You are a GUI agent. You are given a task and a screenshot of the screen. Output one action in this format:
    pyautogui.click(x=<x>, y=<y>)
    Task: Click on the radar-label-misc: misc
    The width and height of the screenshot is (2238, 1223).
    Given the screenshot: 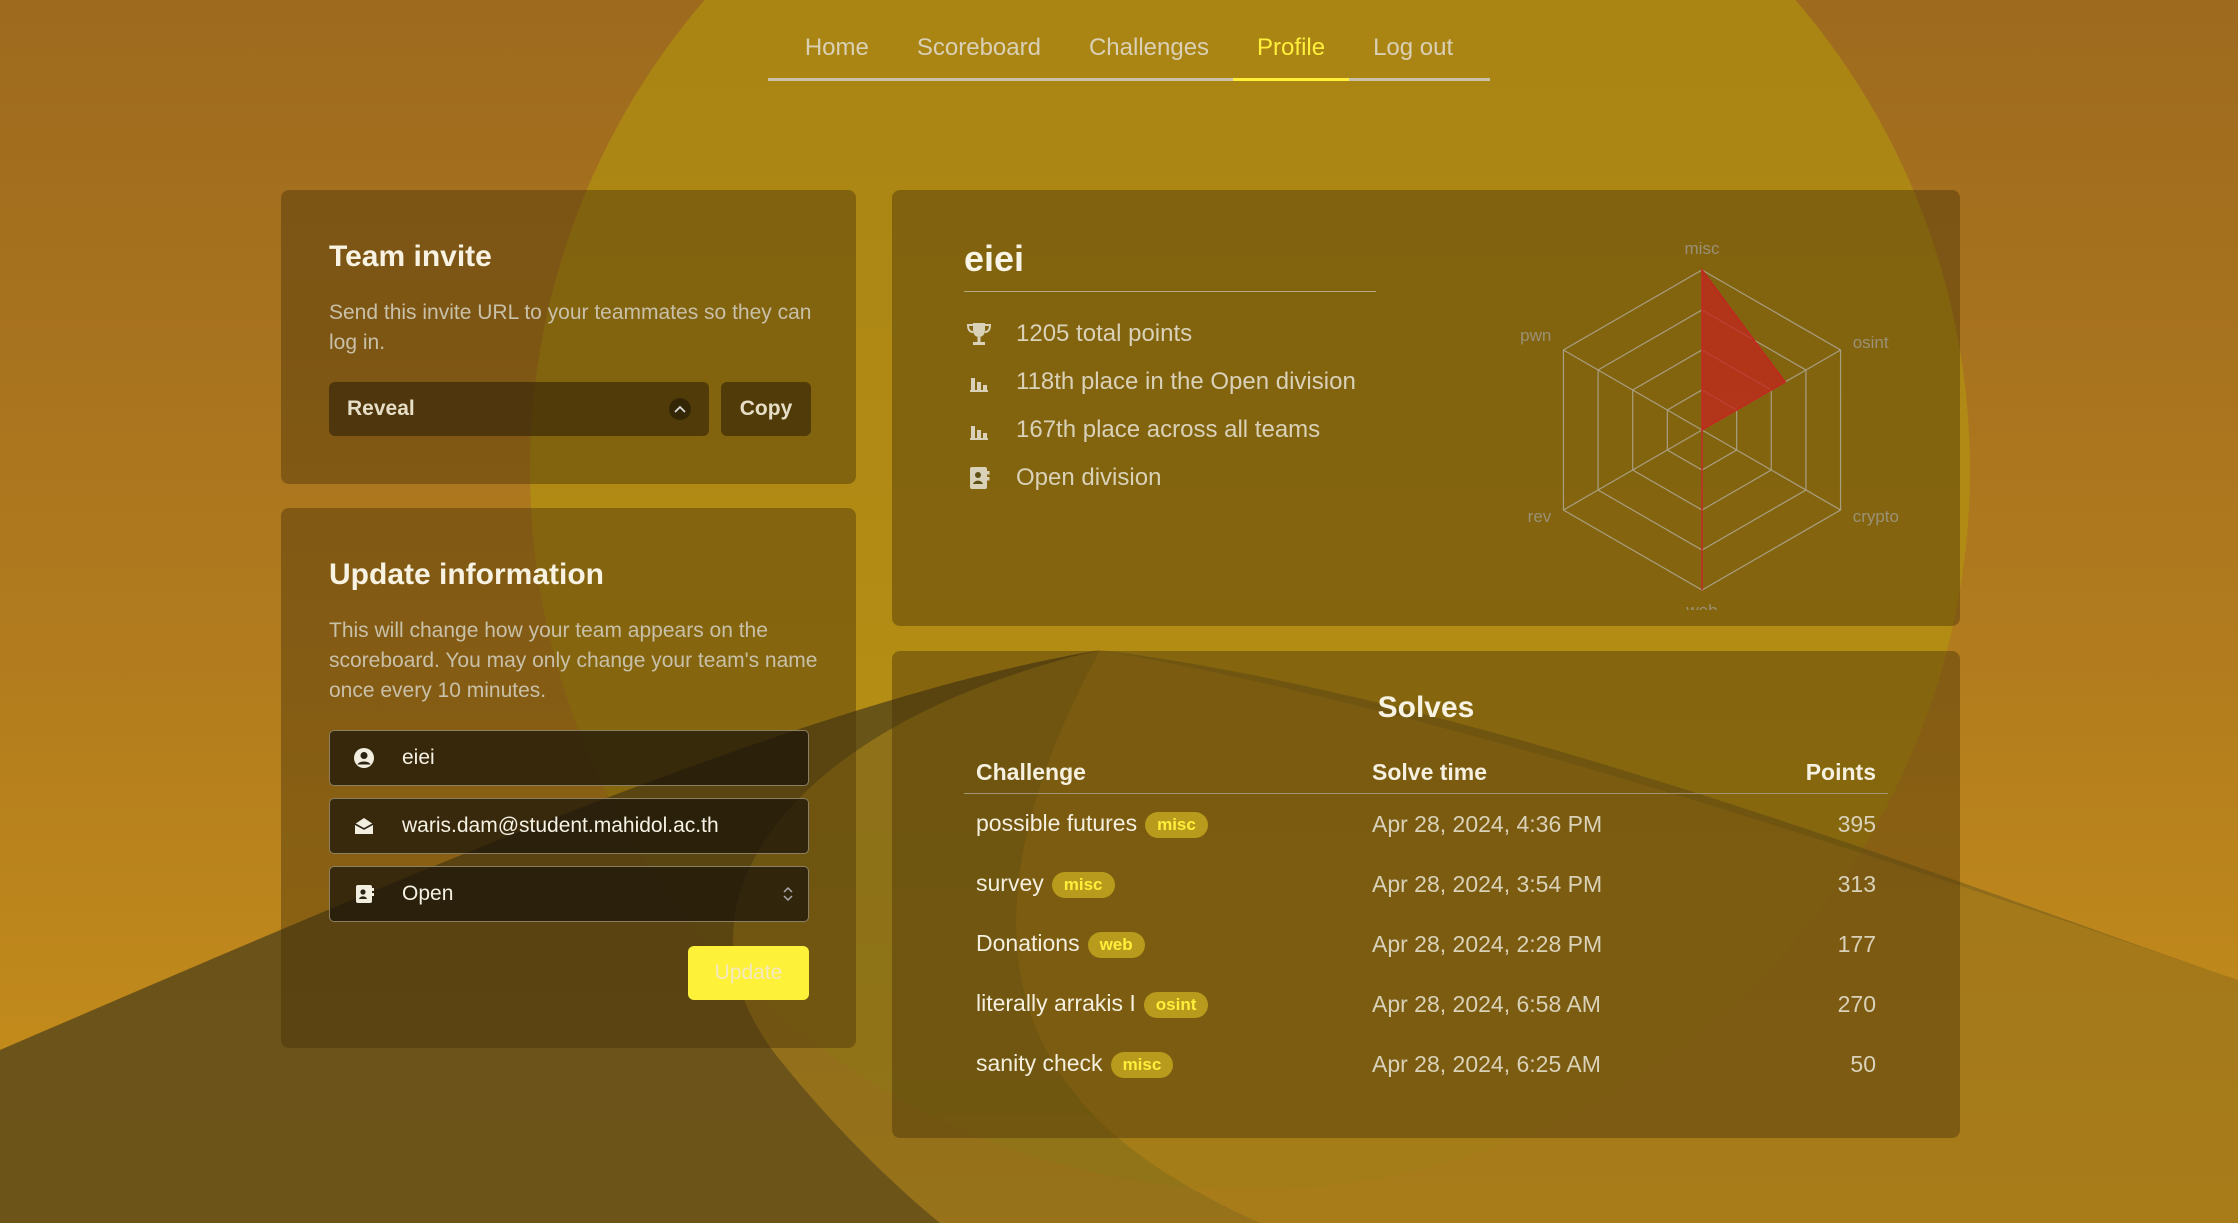 What is the action you would take?
    pyautogui.click(x=1702, y=248)
    